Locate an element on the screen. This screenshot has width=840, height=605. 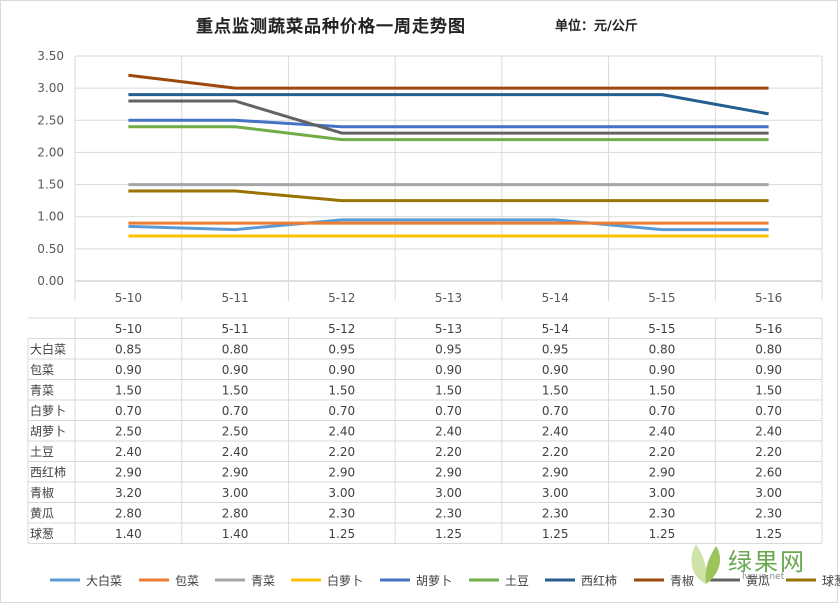
y-tick-label: 3.00 is located at coordinates (50, 88).